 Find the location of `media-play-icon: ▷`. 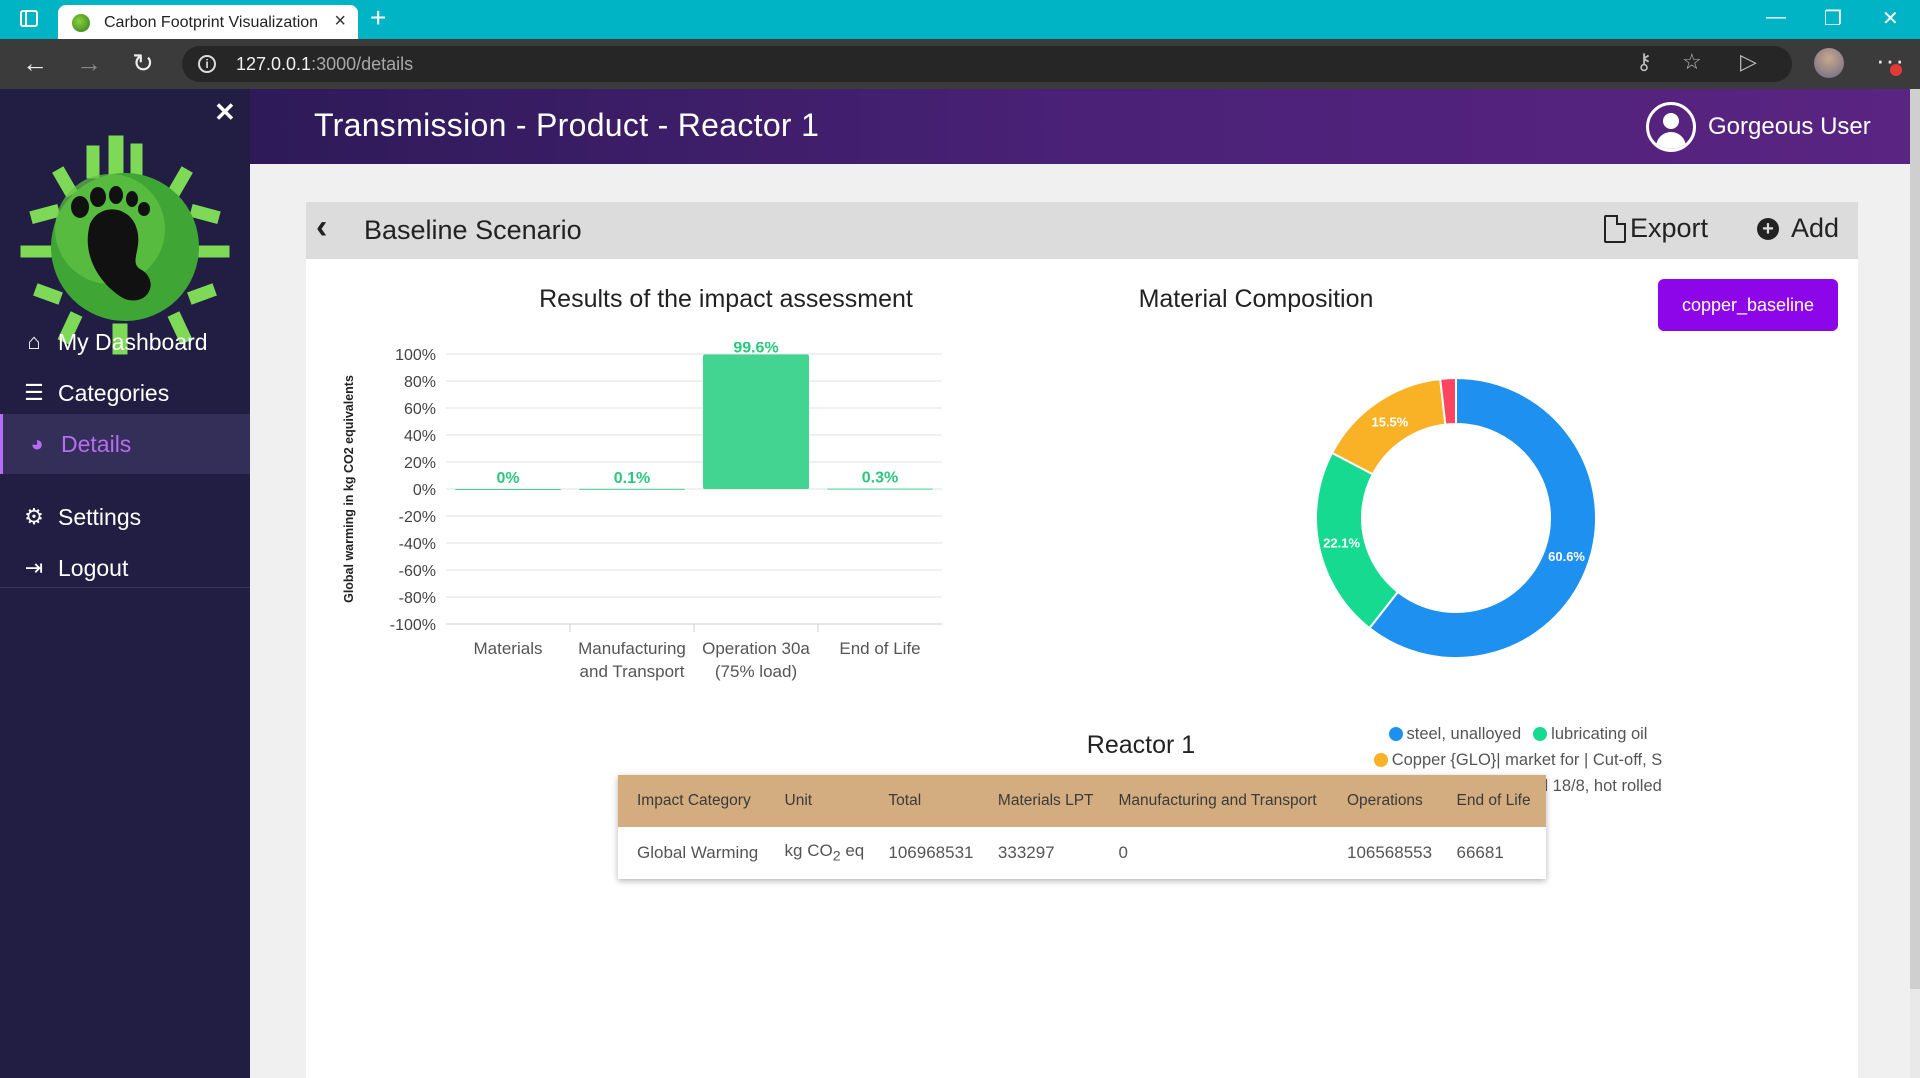

media-play-icon: ▷ is located at coordinates (1748, 62).